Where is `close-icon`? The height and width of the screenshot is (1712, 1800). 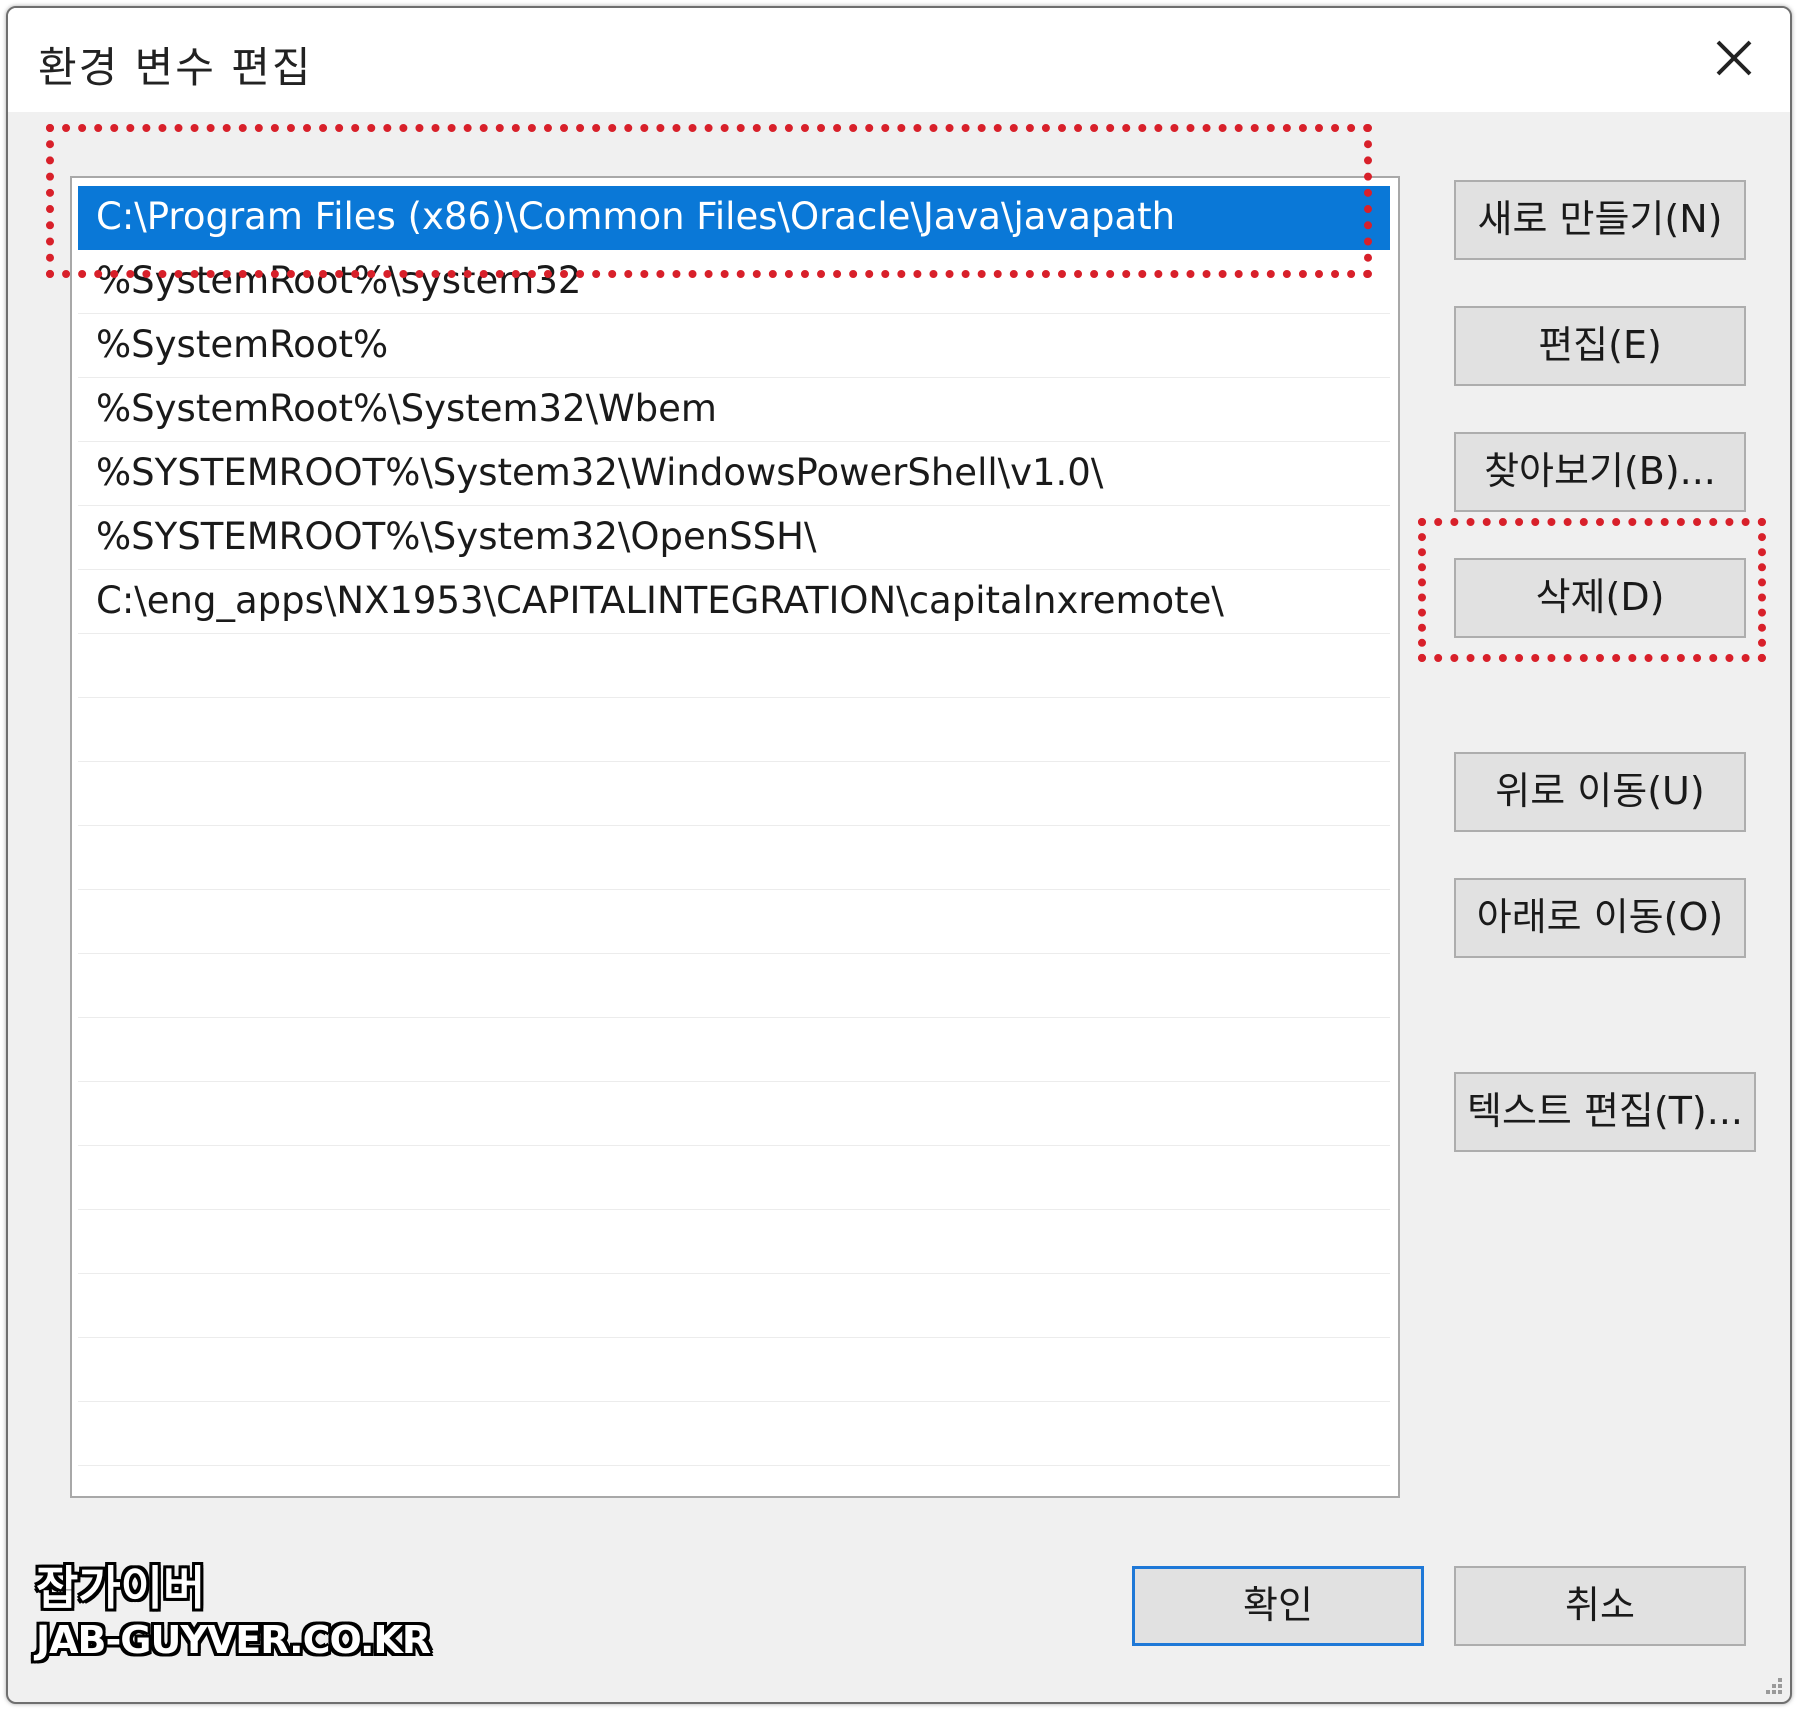
close-icon is located at coordinates (1734, 58).